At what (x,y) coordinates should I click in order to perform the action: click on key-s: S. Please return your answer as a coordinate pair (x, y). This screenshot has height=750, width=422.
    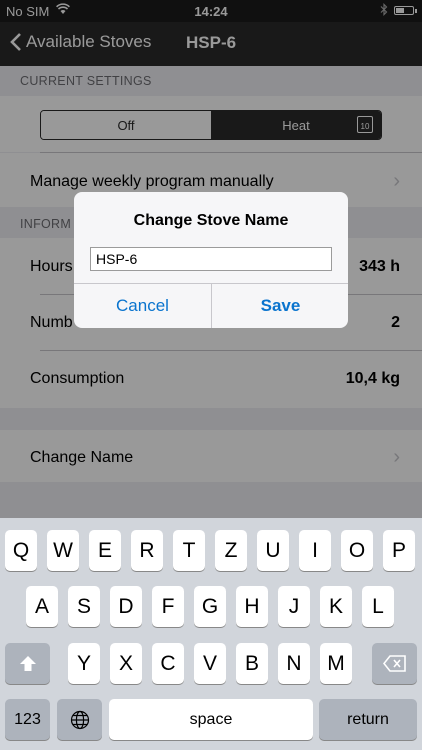
    Looking at the image, I should click on (84, 606).